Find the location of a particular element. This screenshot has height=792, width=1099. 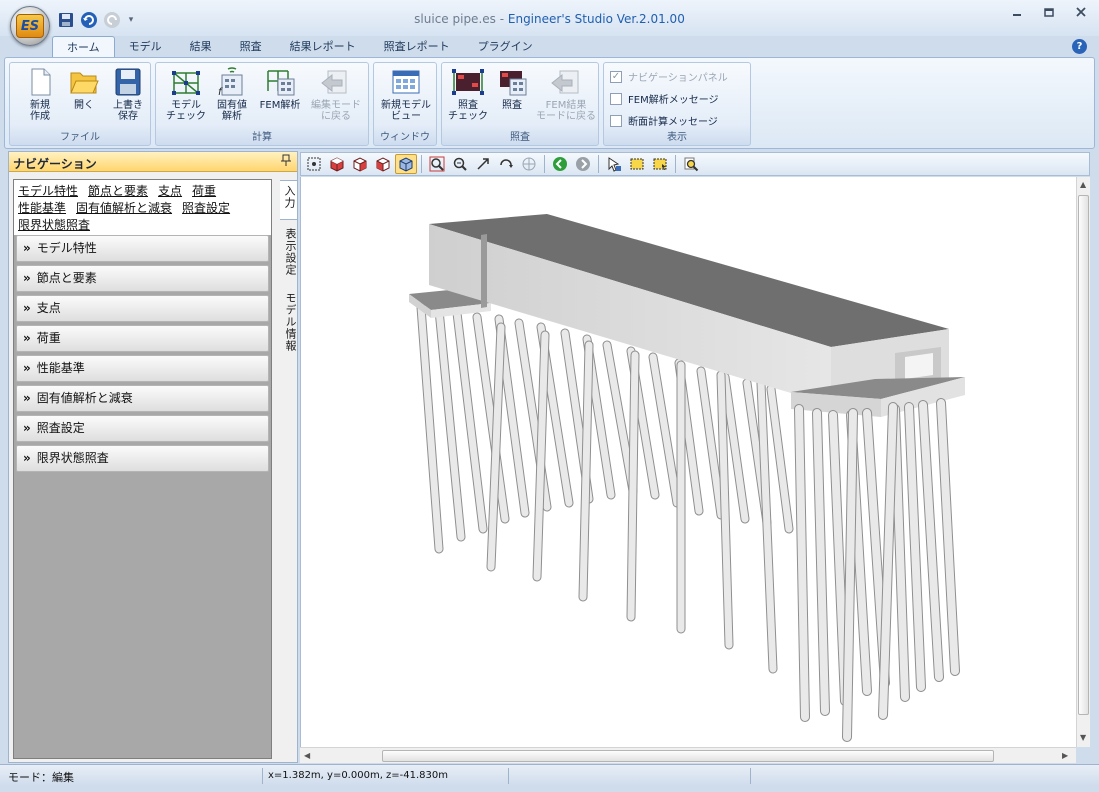

scroll-left-icon: ◀ is located at coordinates (307, 755).